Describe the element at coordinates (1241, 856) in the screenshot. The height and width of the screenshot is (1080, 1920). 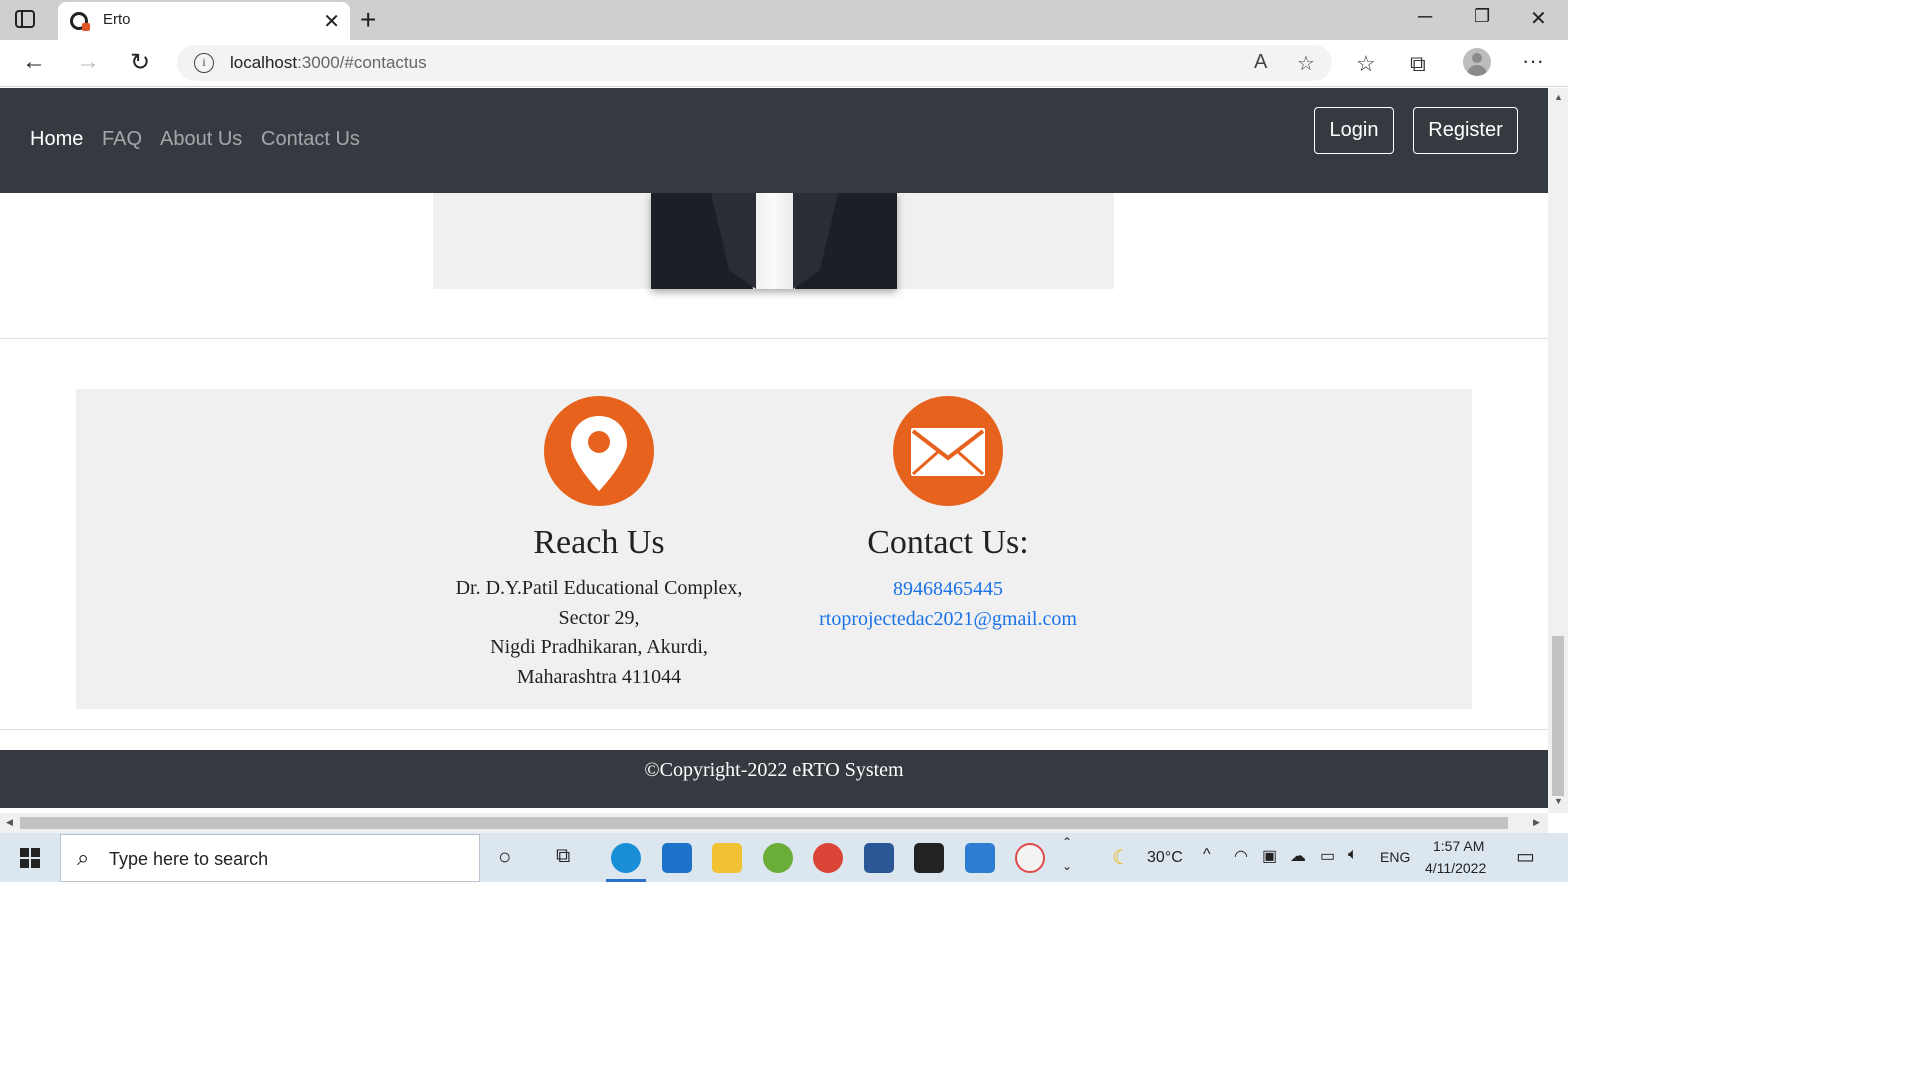
I see `wifi-icon: ◠` at that location.